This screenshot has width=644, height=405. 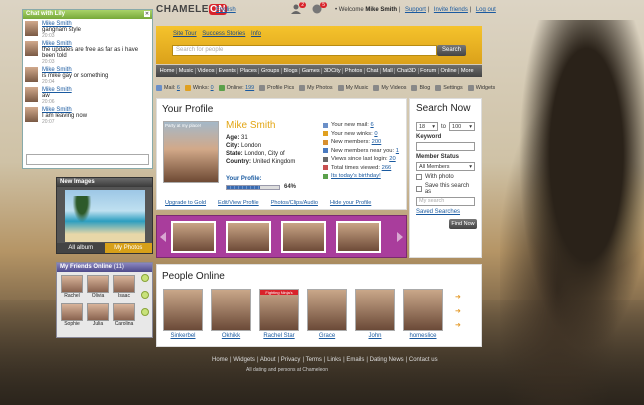 I want to click on username: Mike Smith, so click(x=381, y=10).